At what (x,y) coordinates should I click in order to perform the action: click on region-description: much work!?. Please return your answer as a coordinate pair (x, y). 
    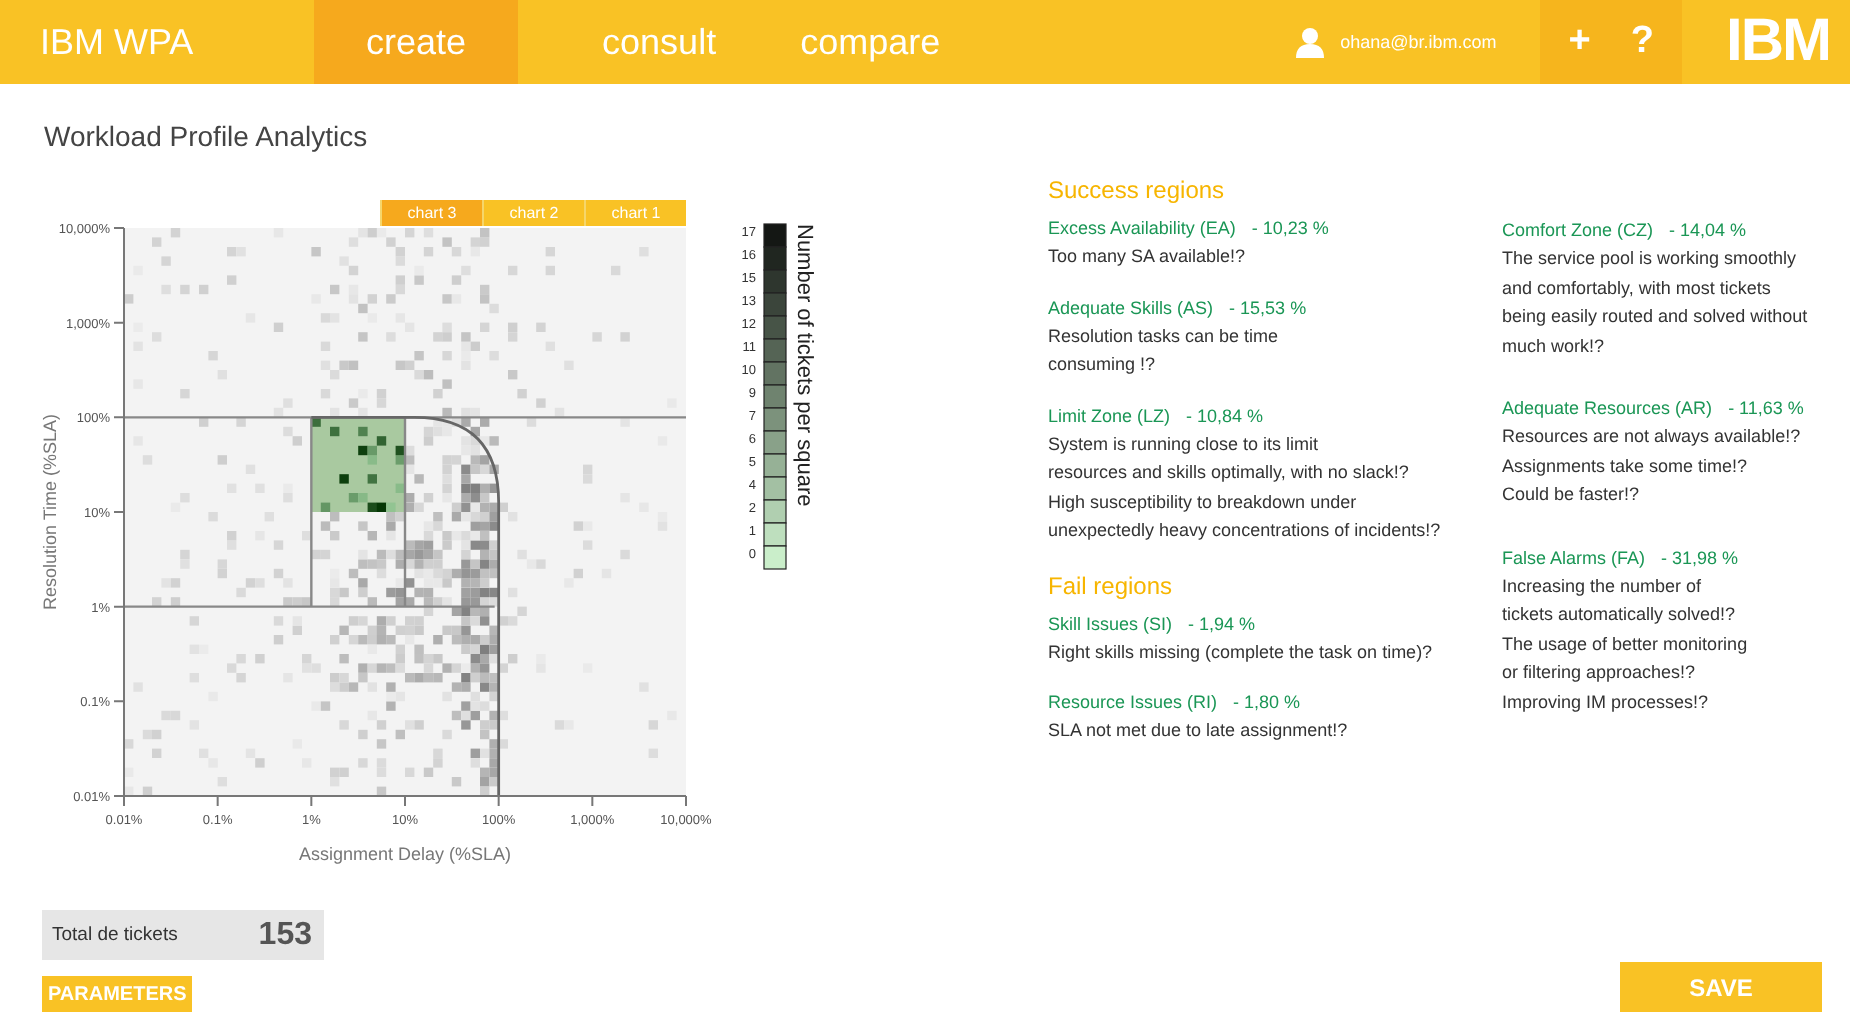
    Looking at the image, I should click on (1554, 346).